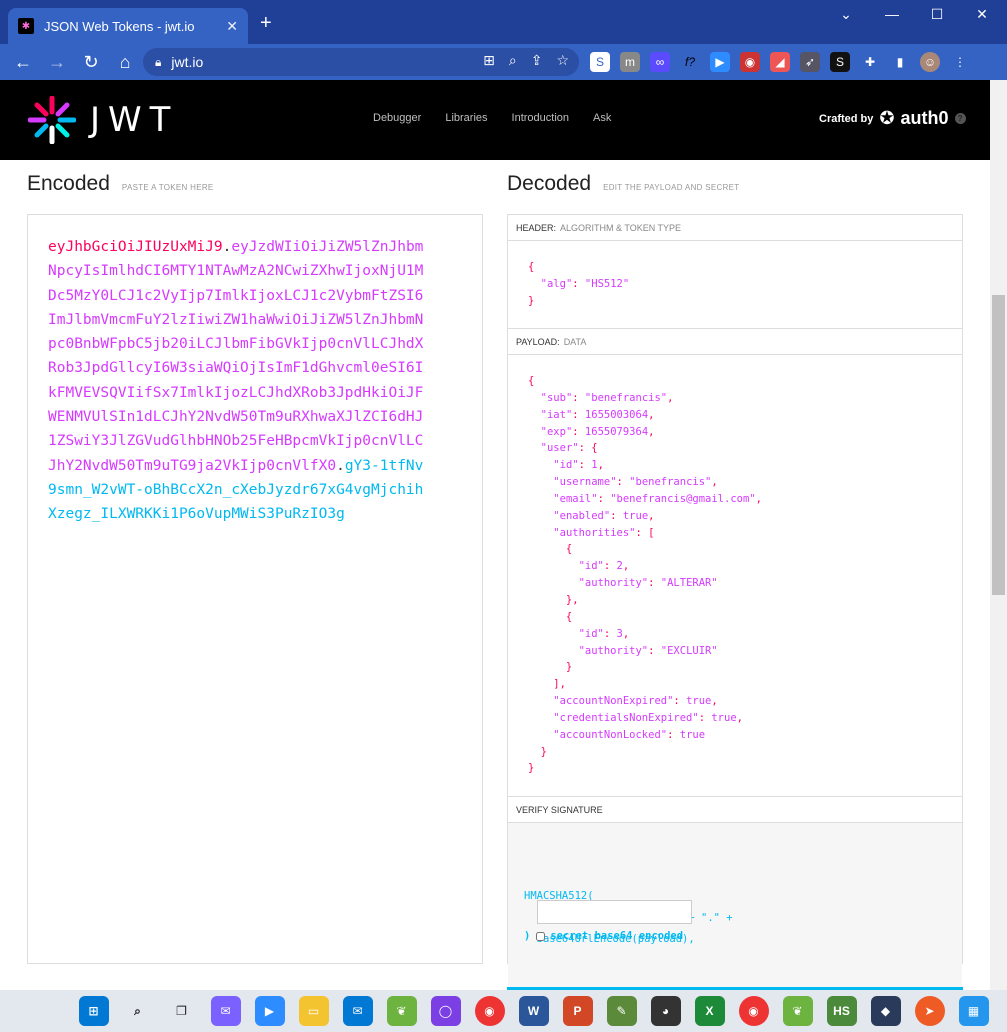 This screenshot has height=1032, width=1007. I want to click on translate-icon: ⊞, so click(489, 60).